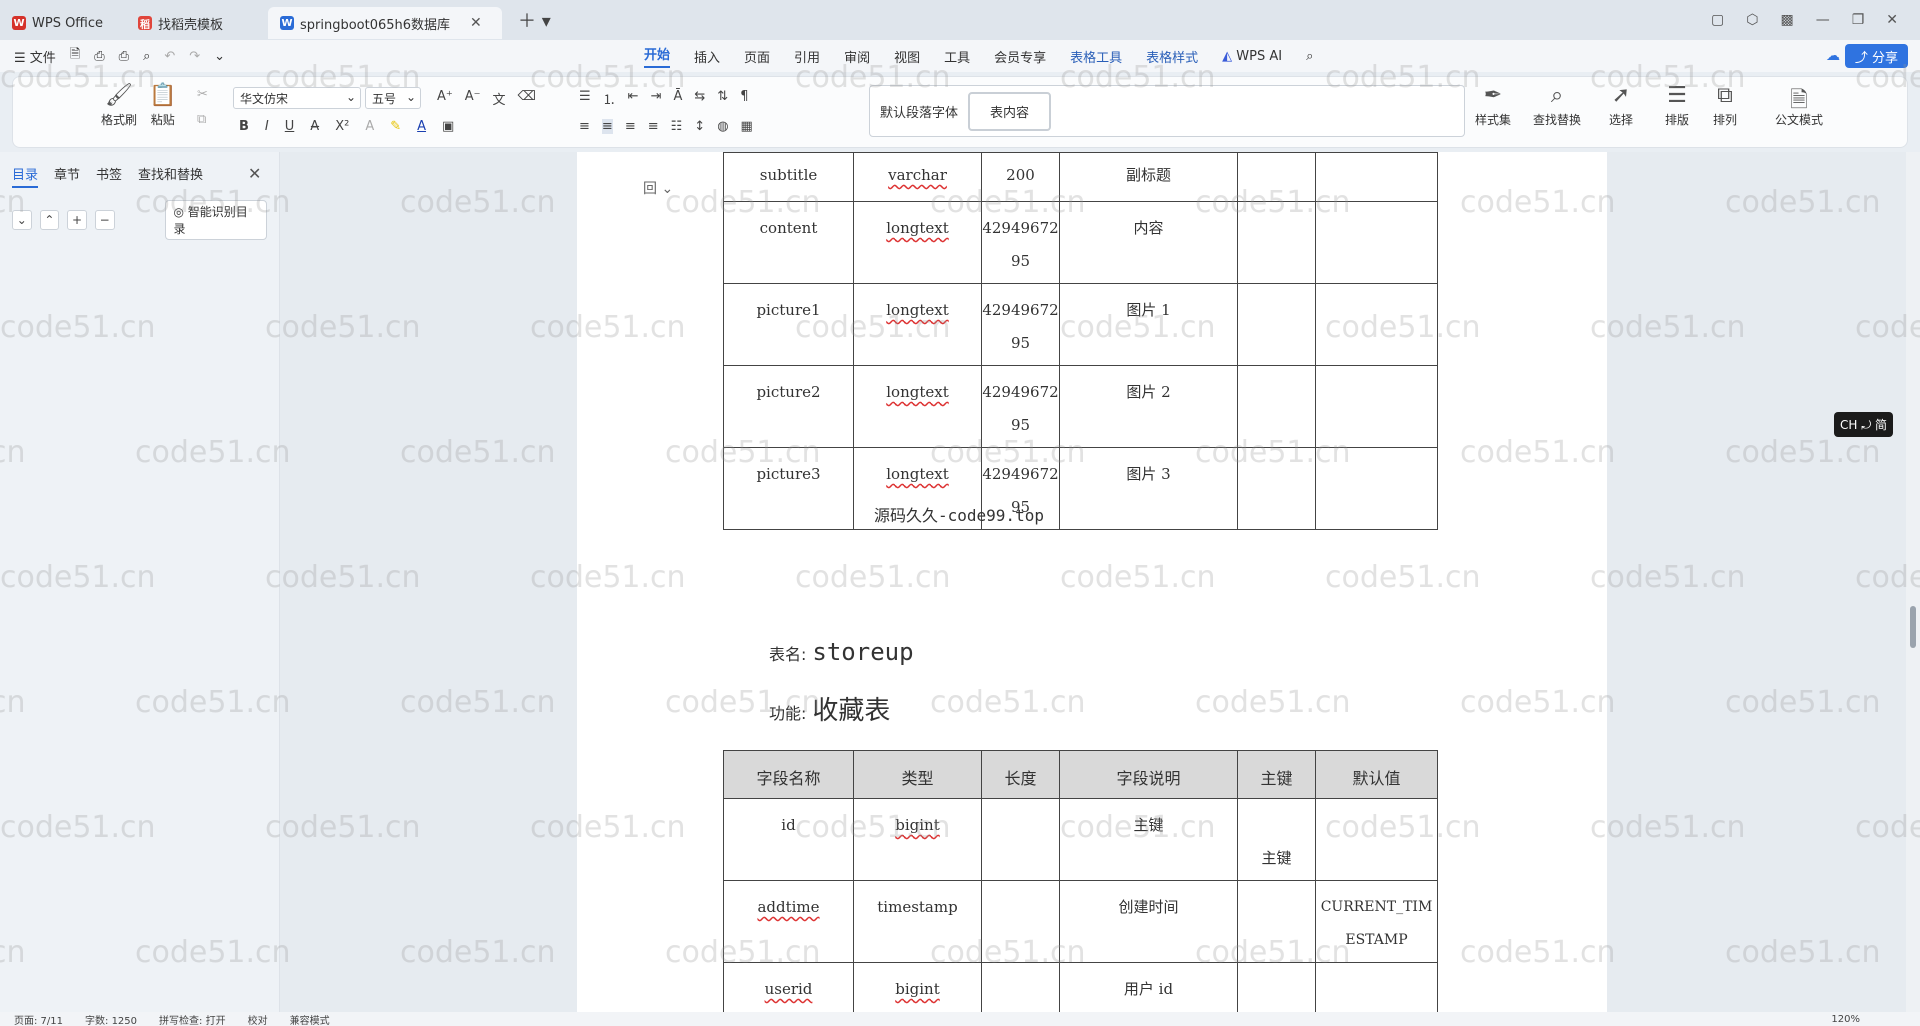 The width and height of the screenshot is (1920, 1026). I want to click on wps-ai-button: ◭ WPS AI, so click(1252, 56).